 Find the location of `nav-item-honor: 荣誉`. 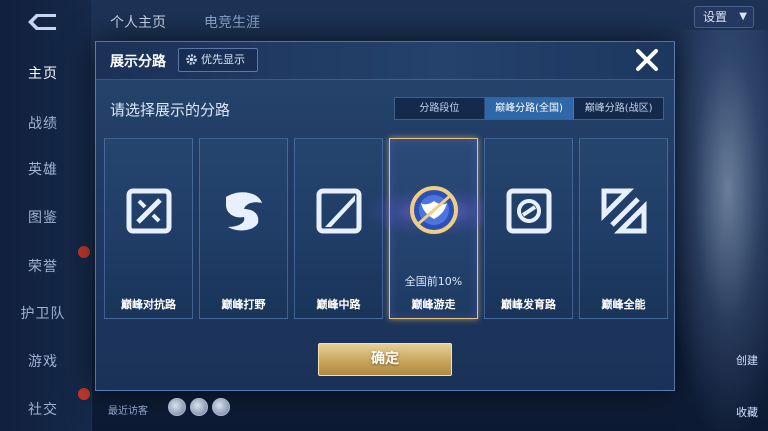

nav-item-honor: 荣誉 is located at coordinates (43, 266).